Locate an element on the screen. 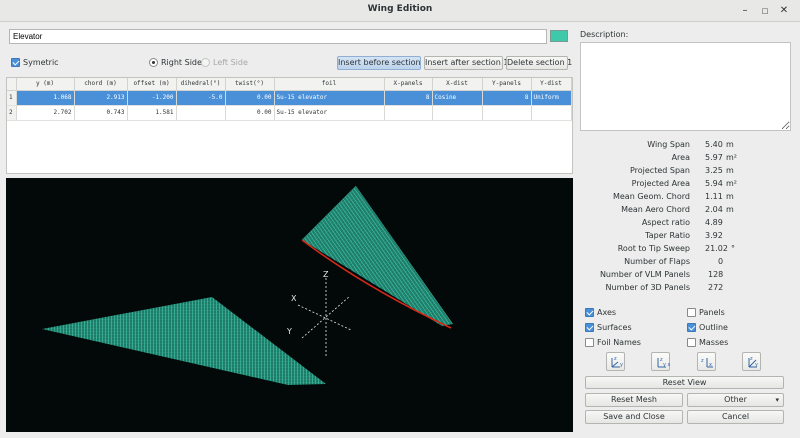 This screenshot has height=438, width=800. window-title: Wing Edition is located at coordinates (400, 9).